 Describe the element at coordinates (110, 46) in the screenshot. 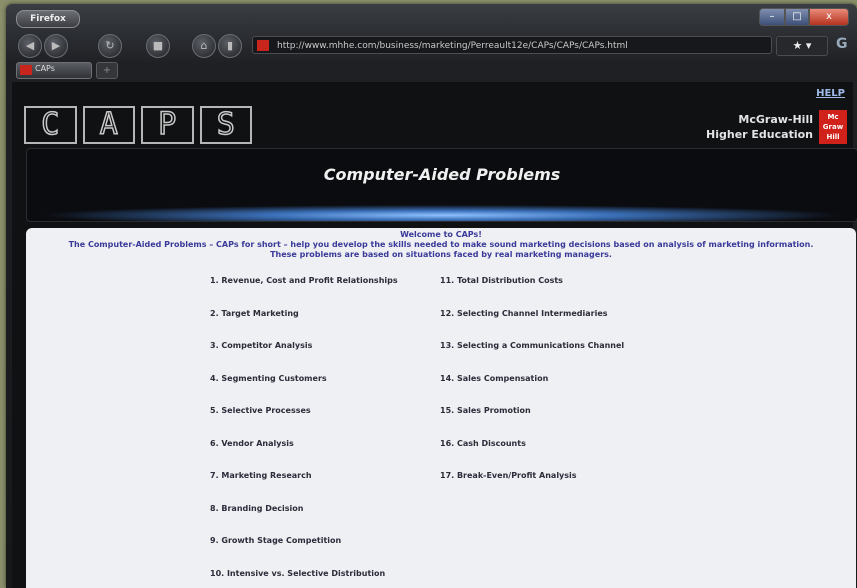

I see `reload-icon: ↻` at that location.